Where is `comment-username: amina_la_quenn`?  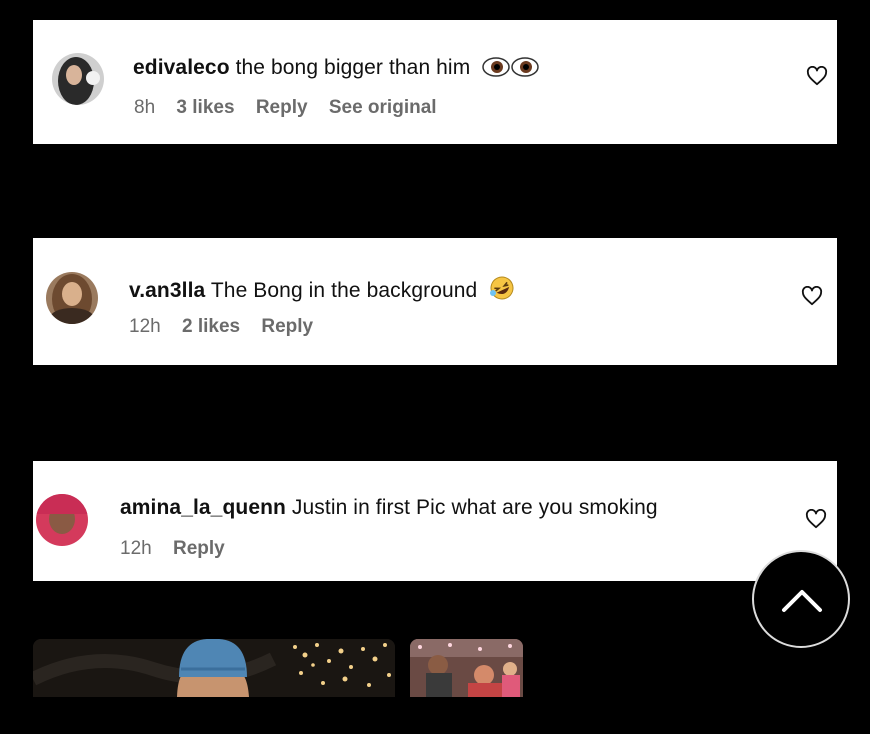 comment-username: amina_la_quenn is located at coordinates (203, 507).